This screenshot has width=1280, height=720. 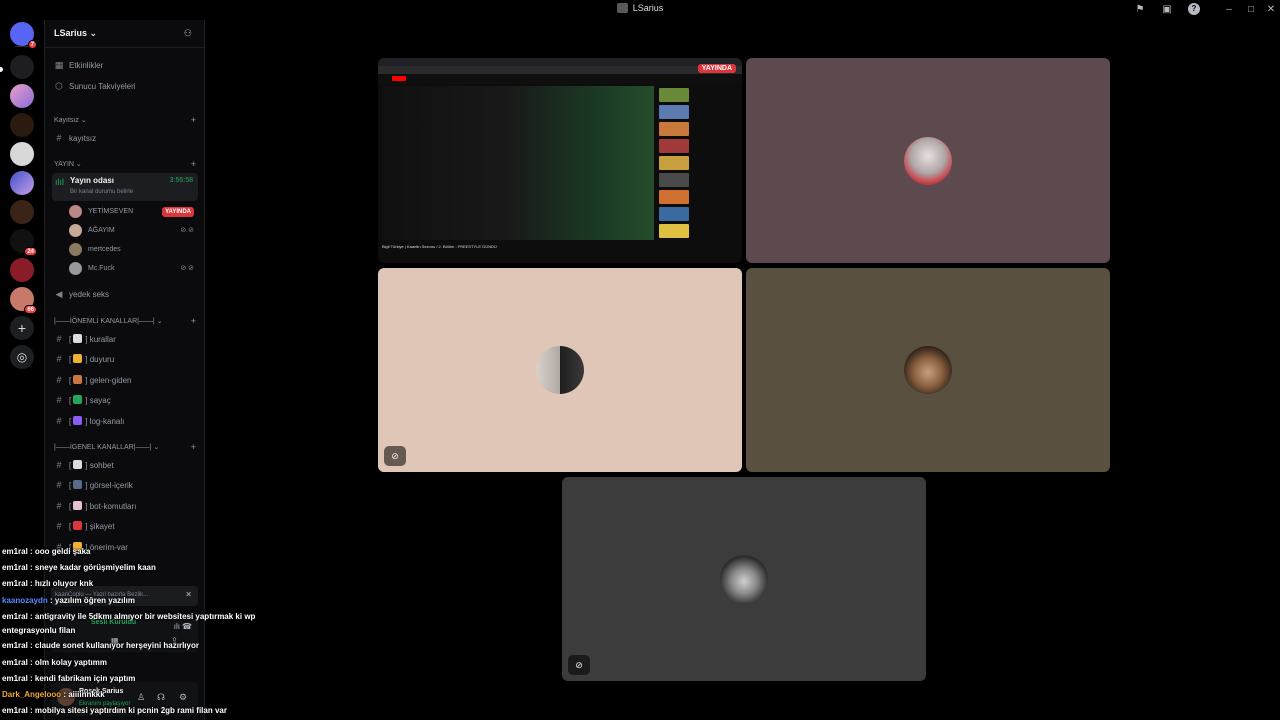 What do you see at coordinates (1194, 9) in the screenshot?
I see `help-icon: ?` at bounding box center [1194, 9].